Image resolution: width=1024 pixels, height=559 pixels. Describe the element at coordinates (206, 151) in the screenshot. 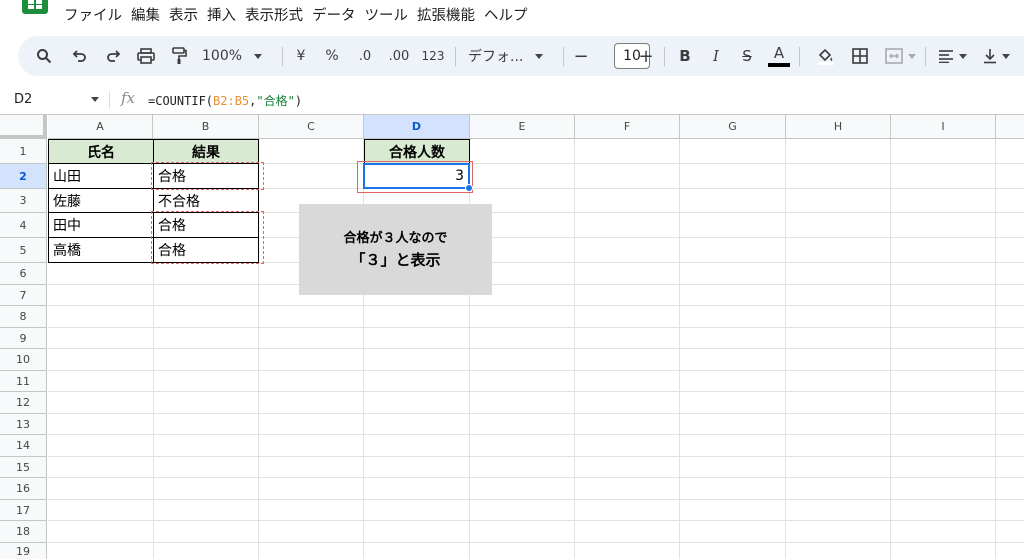

I see `cell-b1-header-result: 結果` at that location.